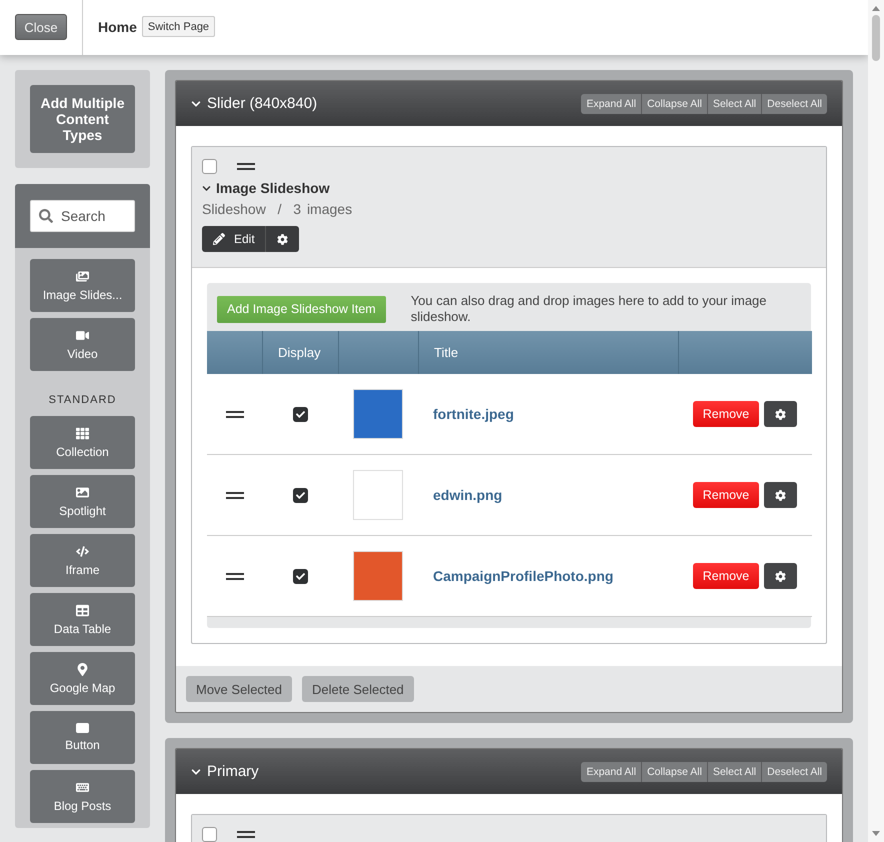 The width and height of the screenshot is (884, 842). Describe the element at coordinates (548, 352) in the screenshot. I see `table-header: Title` at that location.